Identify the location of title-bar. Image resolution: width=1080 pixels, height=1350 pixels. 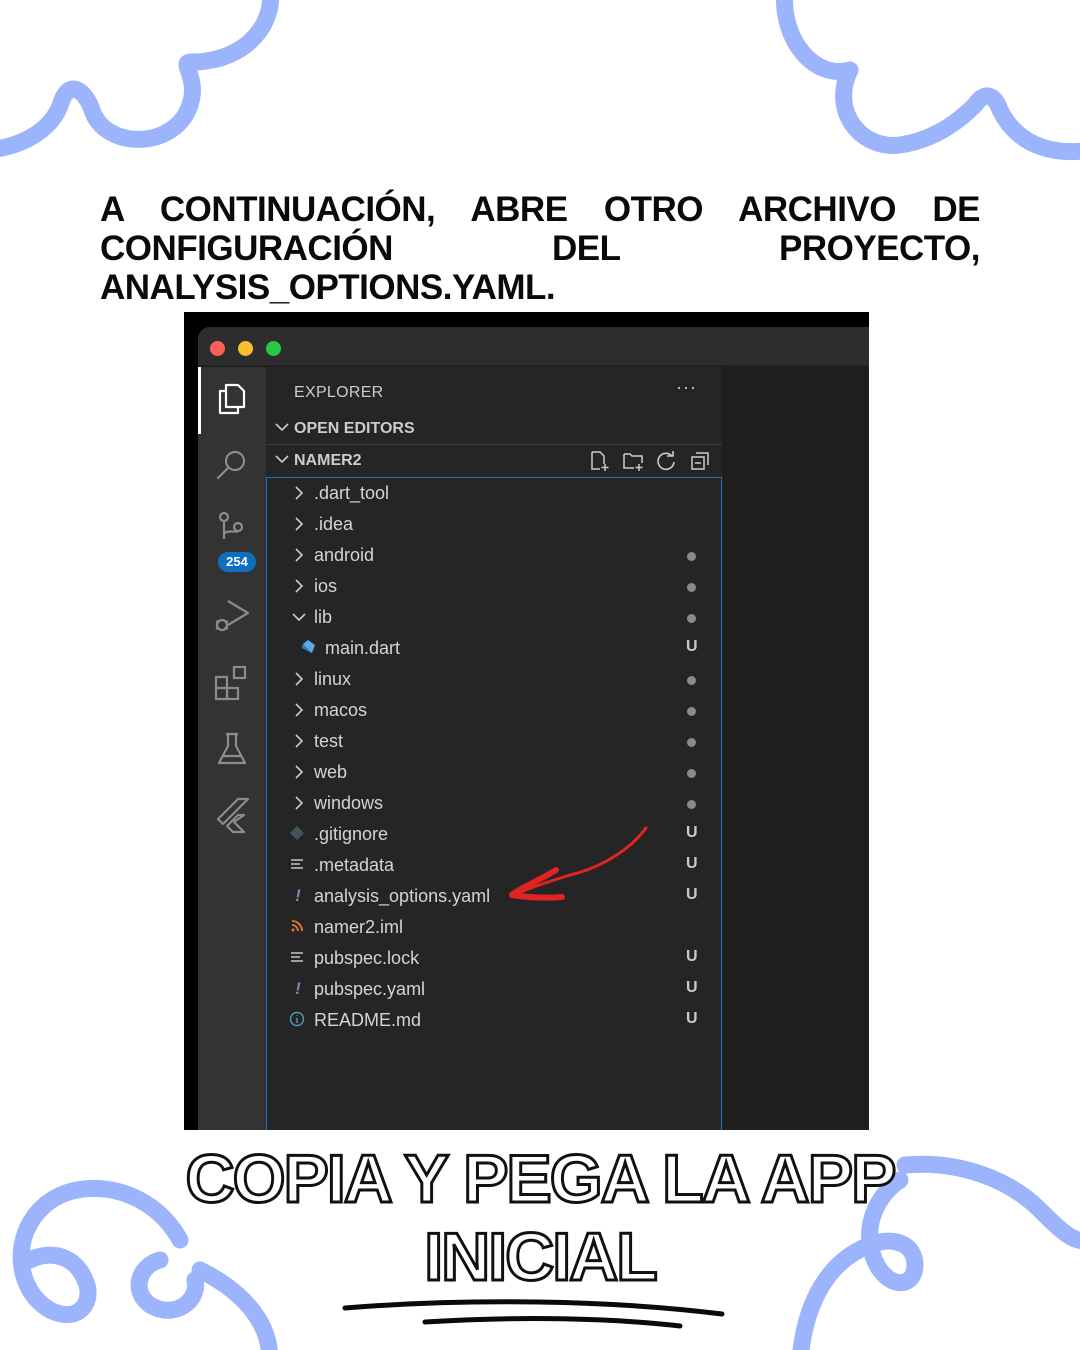
(533, 346).